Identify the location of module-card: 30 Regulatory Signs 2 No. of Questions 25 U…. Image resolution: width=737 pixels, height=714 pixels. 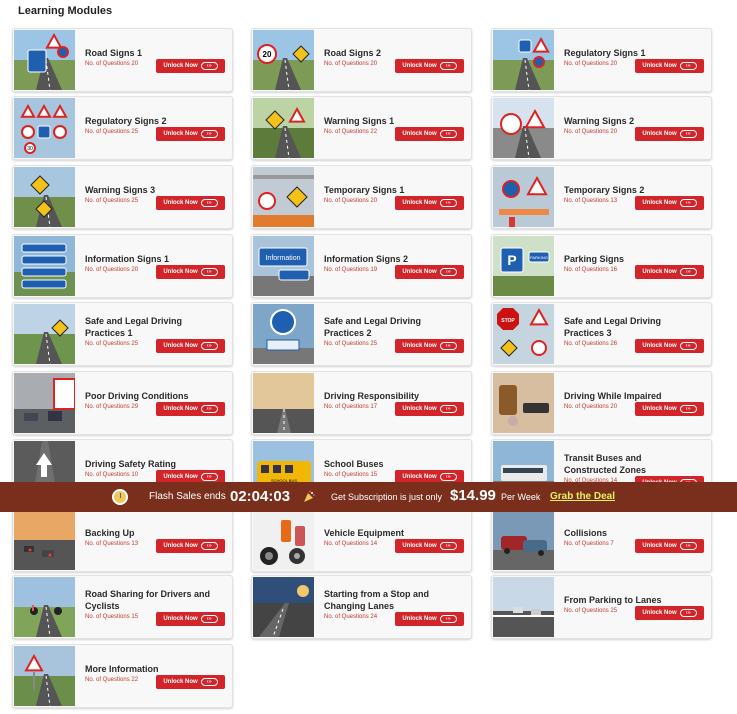
(122, 128).